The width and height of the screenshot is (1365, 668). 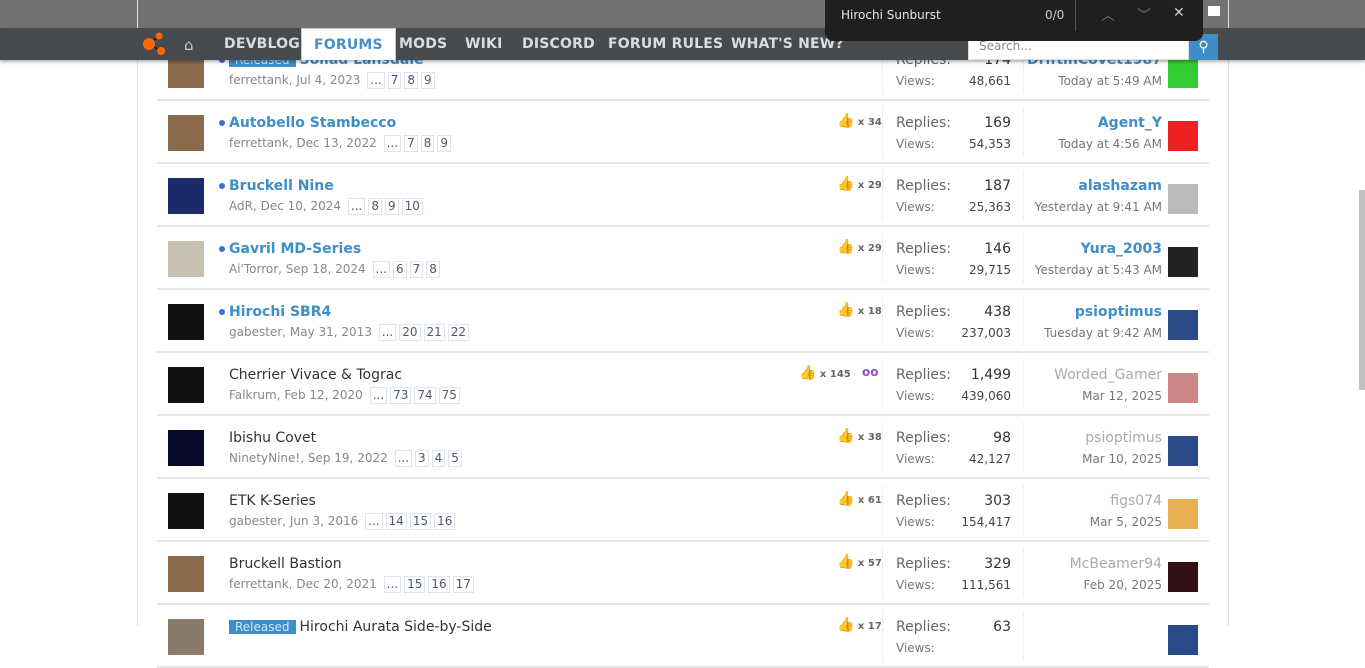 I want to click on nav-mods: MODS, so click(x=423, y=44).